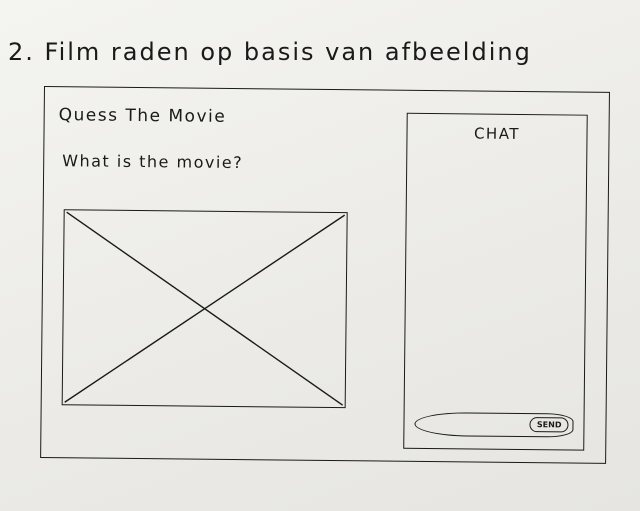 The image size is (640, 511). What do you see at coordinates (270, 52) in the screenshot?
I see `sketch-heading: 2. Film raden op basis van afbeelding` at bounding box center [270, 52].